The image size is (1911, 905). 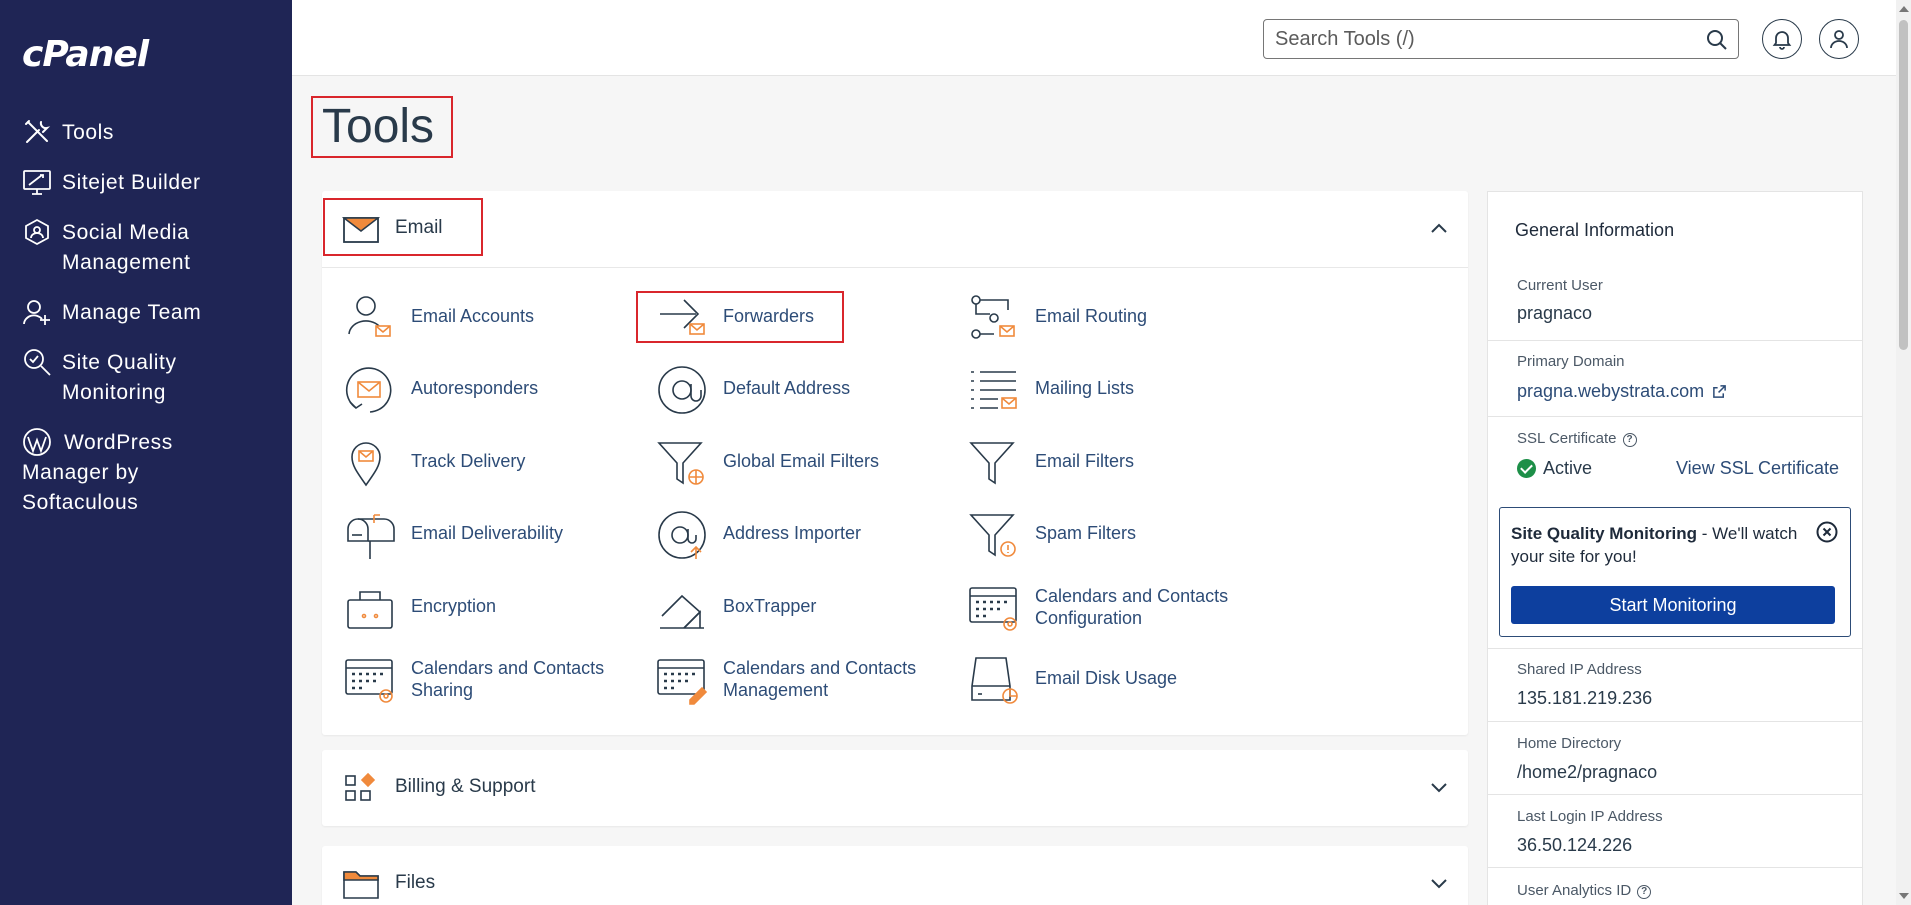 What do you see at coordinates (152, 133) in the screenshot?
I see `sidebar-item-tools: Tools` at bounding box center [152, 133].